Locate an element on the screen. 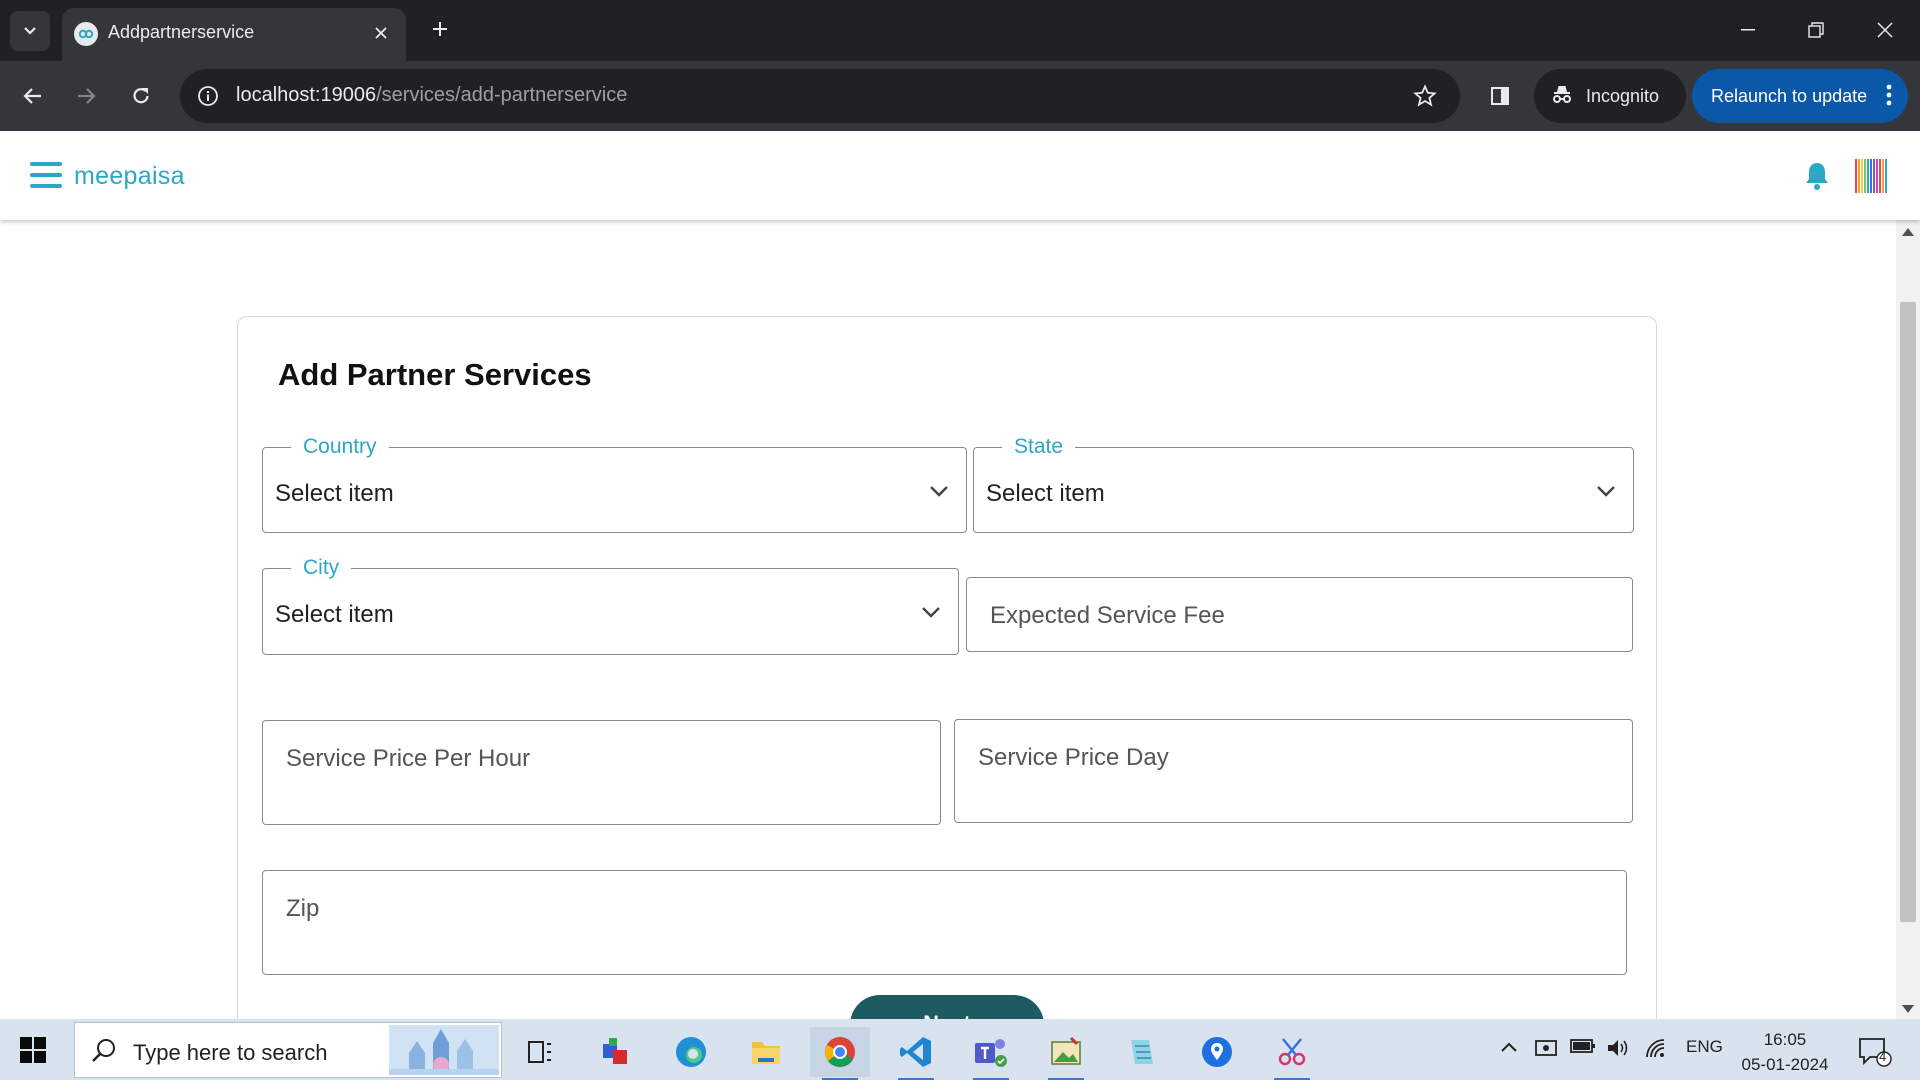 This screenshot has width=1920, height=1080. app-installer-icon is located at coordinates (616, 1052).